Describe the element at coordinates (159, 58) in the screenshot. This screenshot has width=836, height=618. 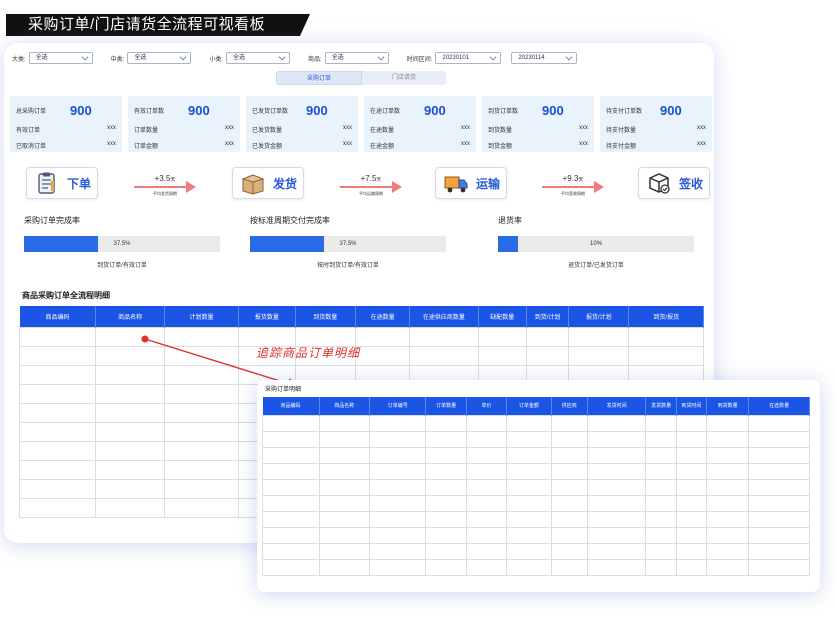
I see `subcategory-select: 全选` at that location.